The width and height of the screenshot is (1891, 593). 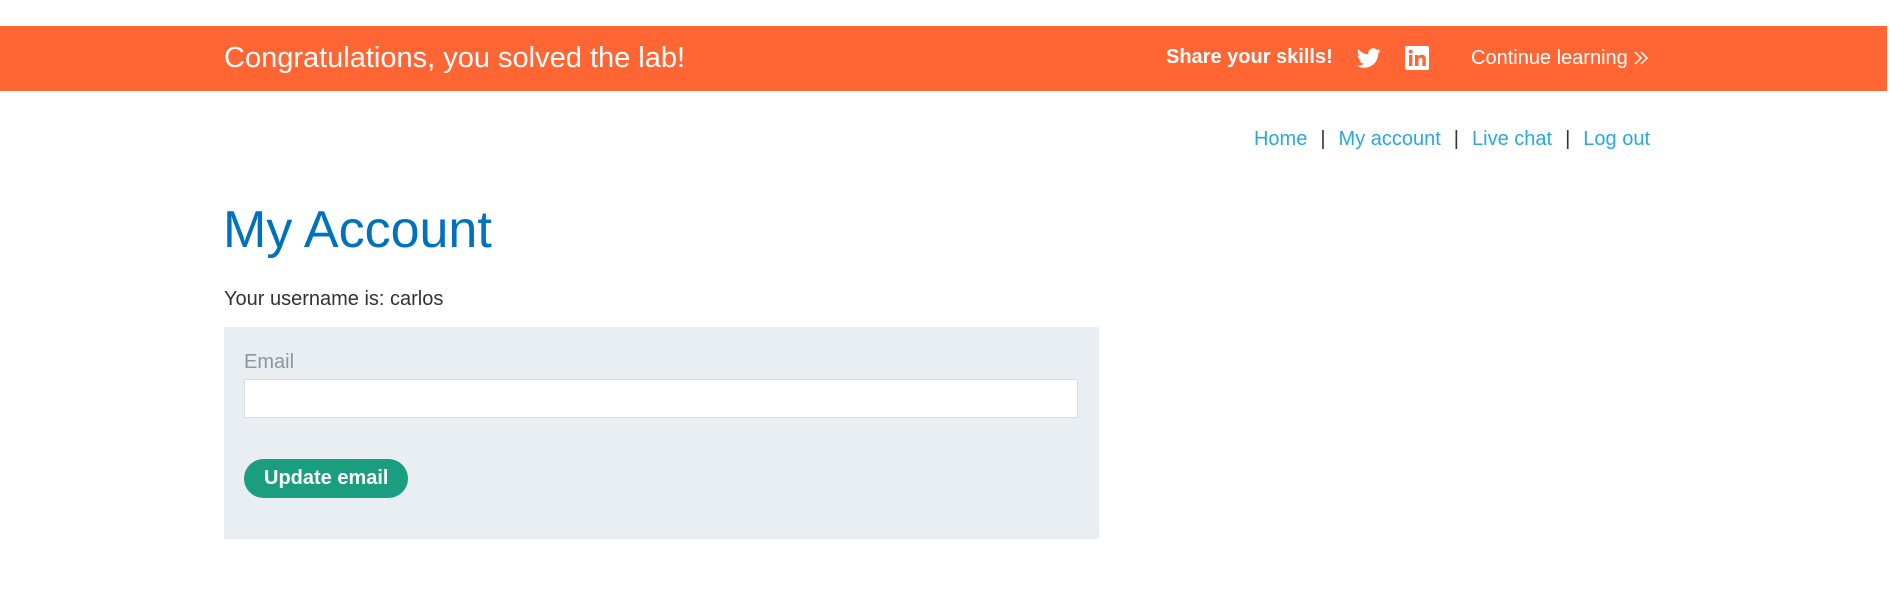 What do you see at coordinates (1512, 139) in the screenshot?
I see `nav-live-chat-link: Live chat` at bounding box center [1512, 139].